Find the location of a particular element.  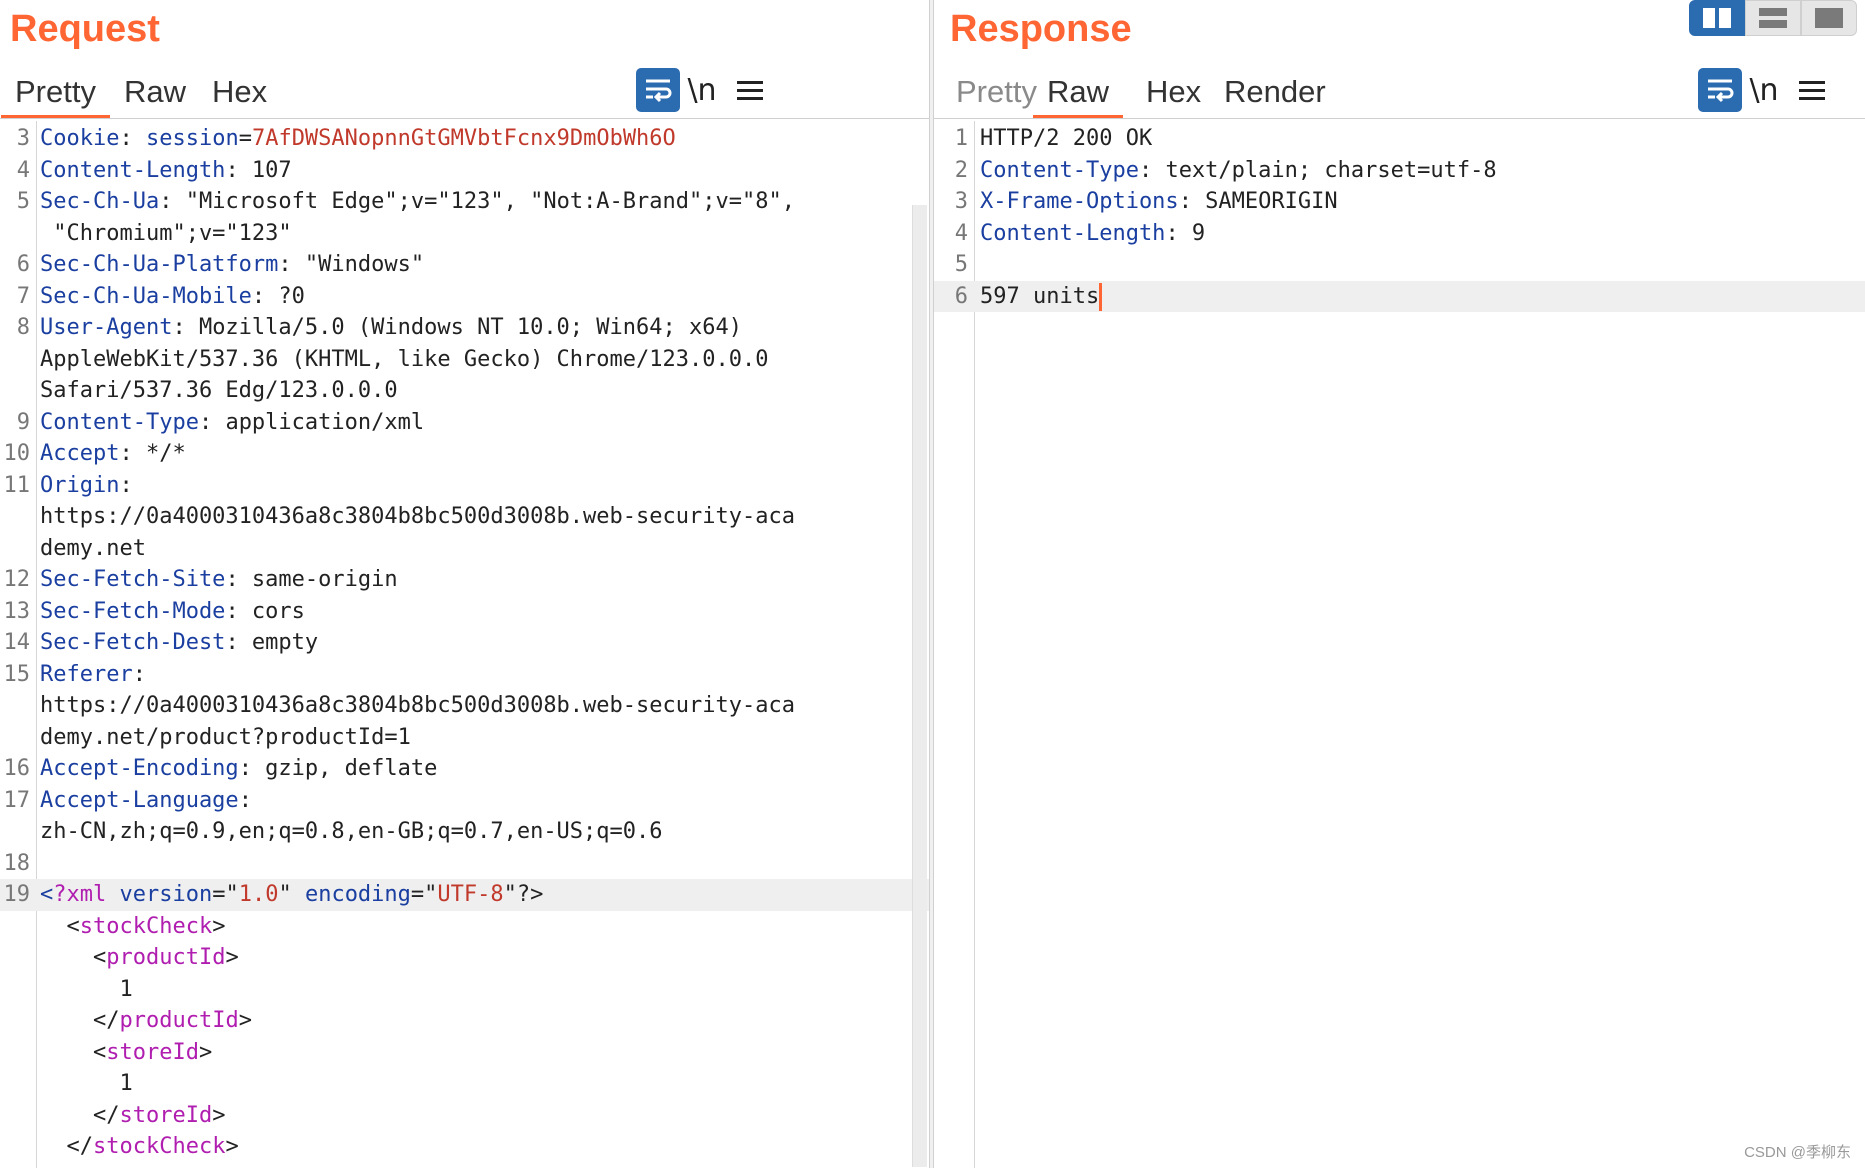

code-token: Origin is located at coordinates (80, 485).